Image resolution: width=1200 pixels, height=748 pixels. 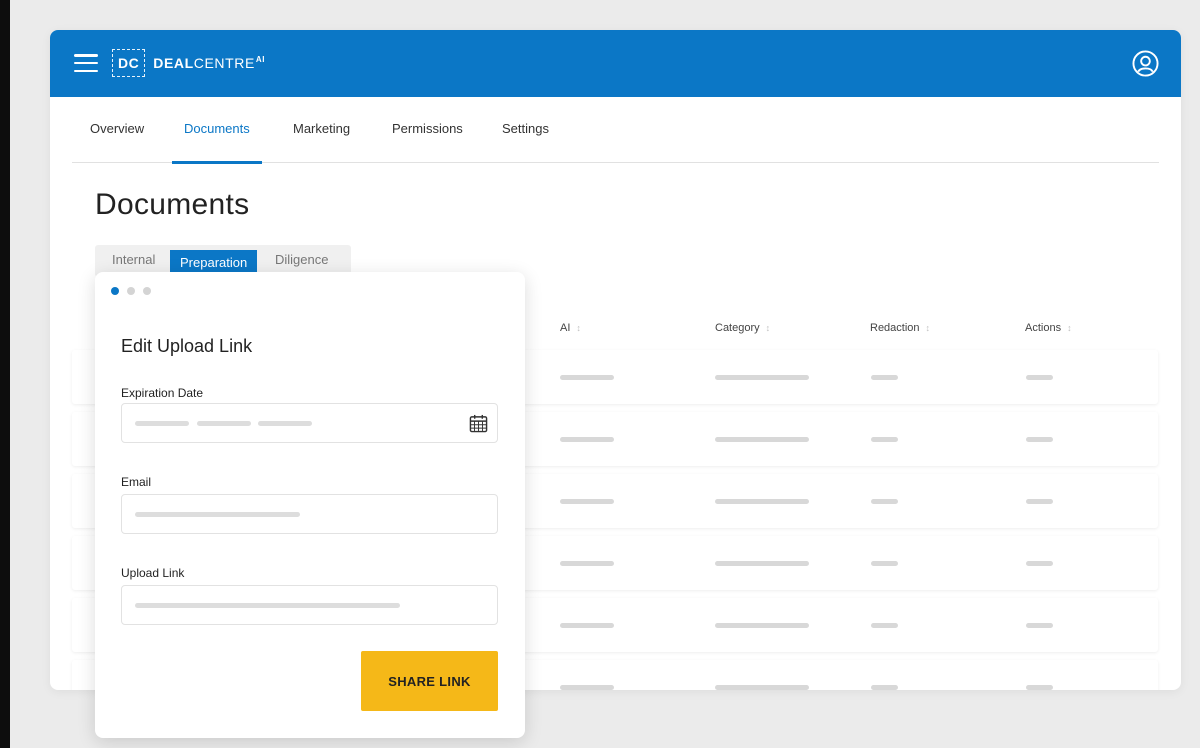 I want to click on column-label-category: Category, so click(x=737, y=328).